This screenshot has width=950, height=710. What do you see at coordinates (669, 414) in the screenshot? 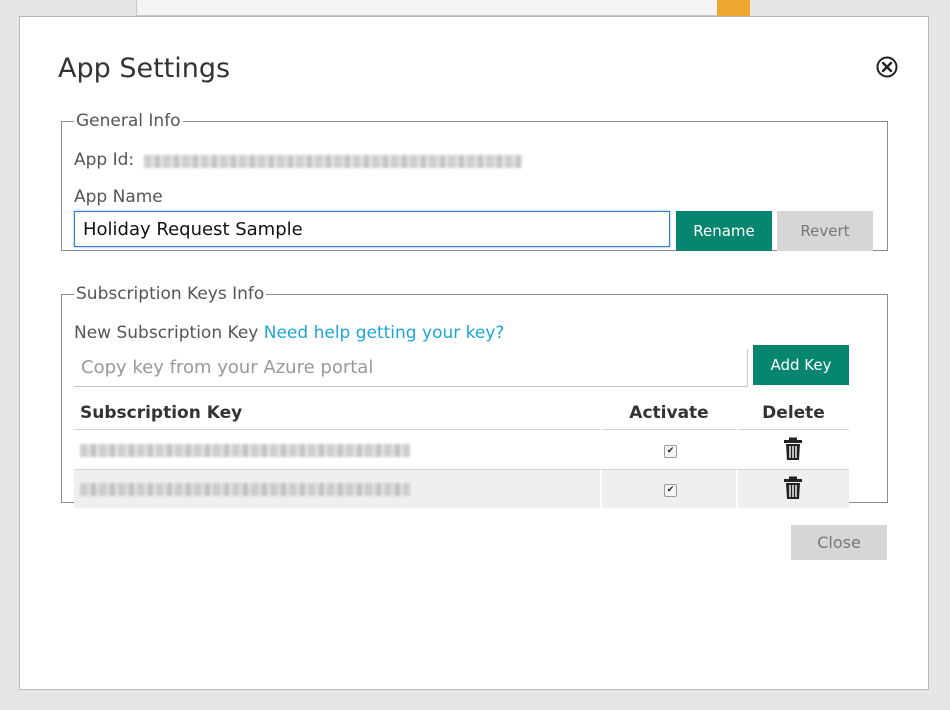
I see `column-header-activate: Activate` at bounding box center [669, 414].